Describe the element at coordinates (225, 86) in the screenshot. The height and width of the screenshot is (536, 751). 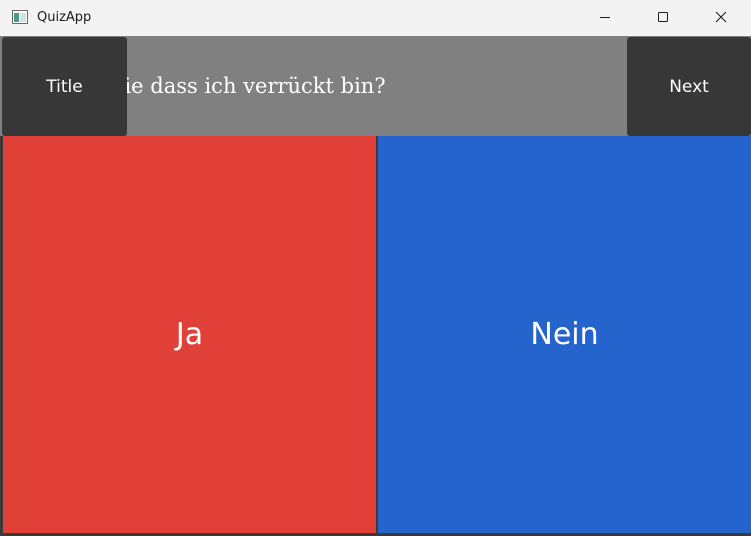
I see `question-text: ben Sie dass ich verrückt bin?` at that location.